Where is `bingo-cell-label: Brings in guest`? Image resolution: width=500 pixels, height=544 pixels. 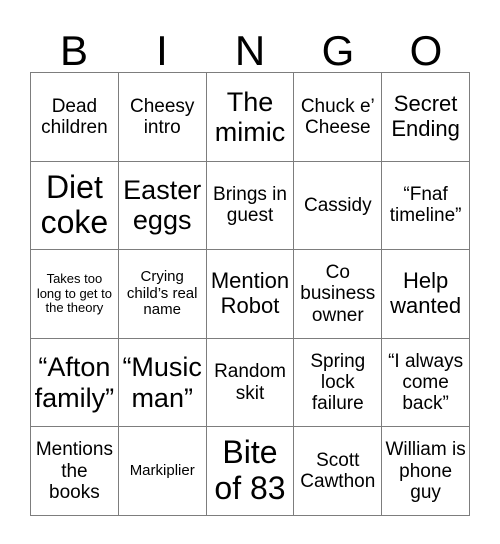 bingo-cell-label: Brings in guest is located at coordinates (250, 205).